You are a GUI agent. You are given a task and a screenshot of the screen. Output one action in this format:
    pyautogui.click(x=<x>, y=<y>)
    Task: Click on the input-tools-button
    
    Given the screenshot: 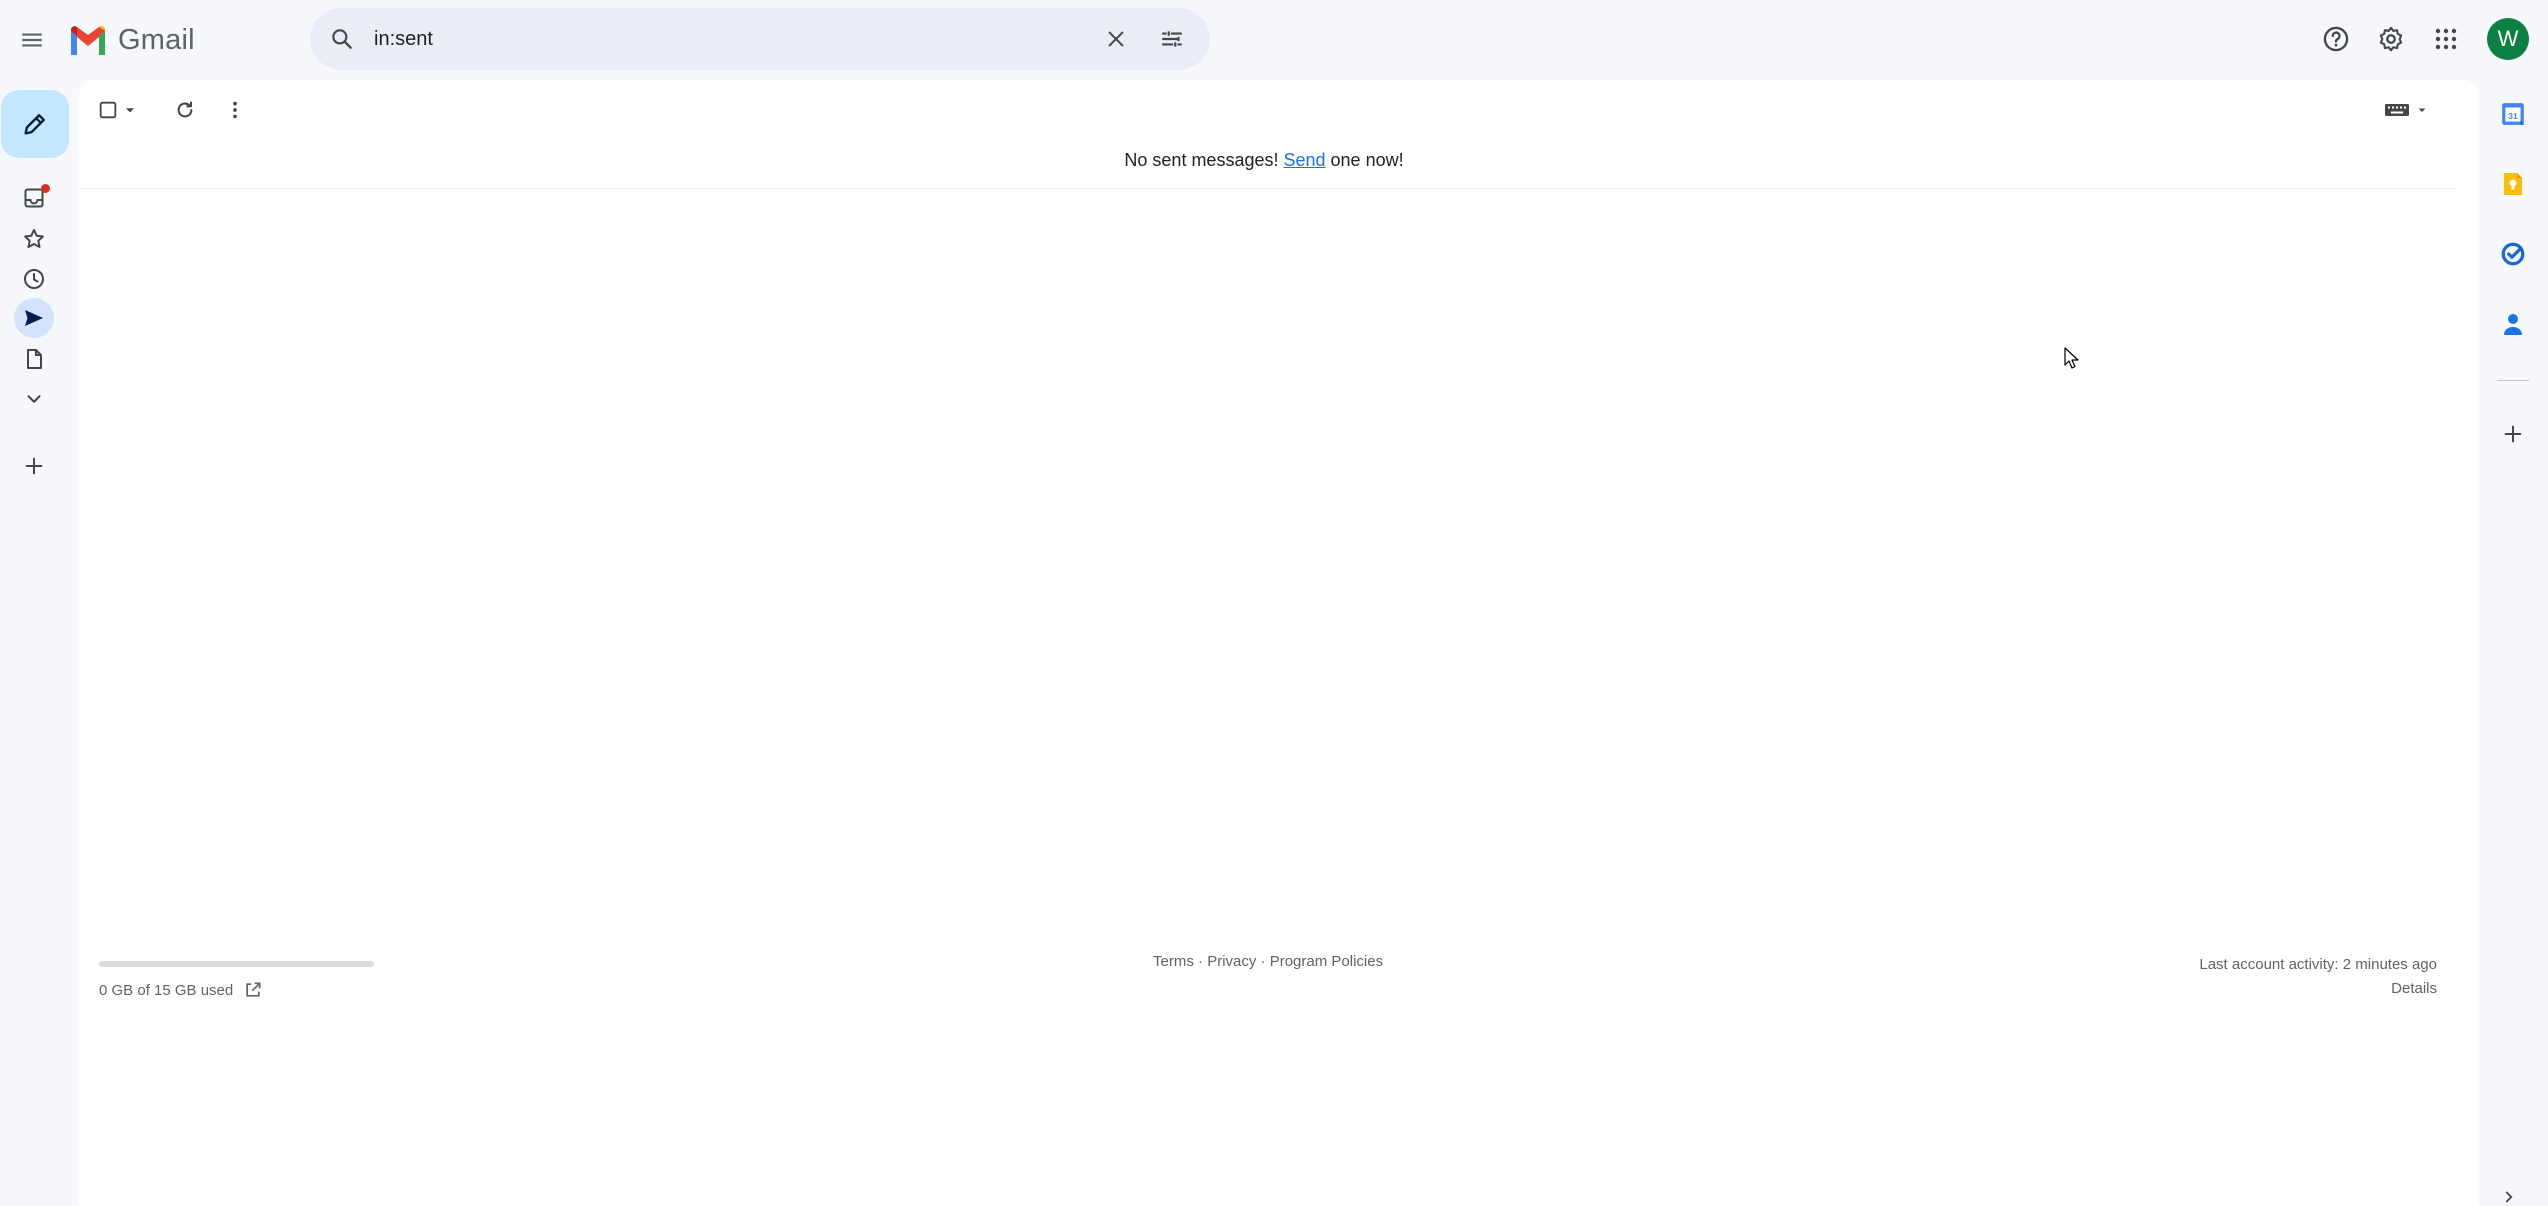 What is the action you would take?
    pyautogui.click(x=2406, y=110)
    